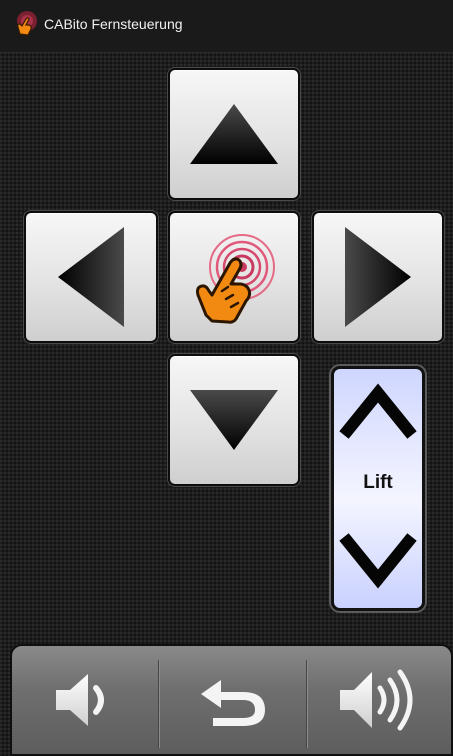 The image size is (453, 756). I want to click on left-arrow-icon, so click(91, 277).